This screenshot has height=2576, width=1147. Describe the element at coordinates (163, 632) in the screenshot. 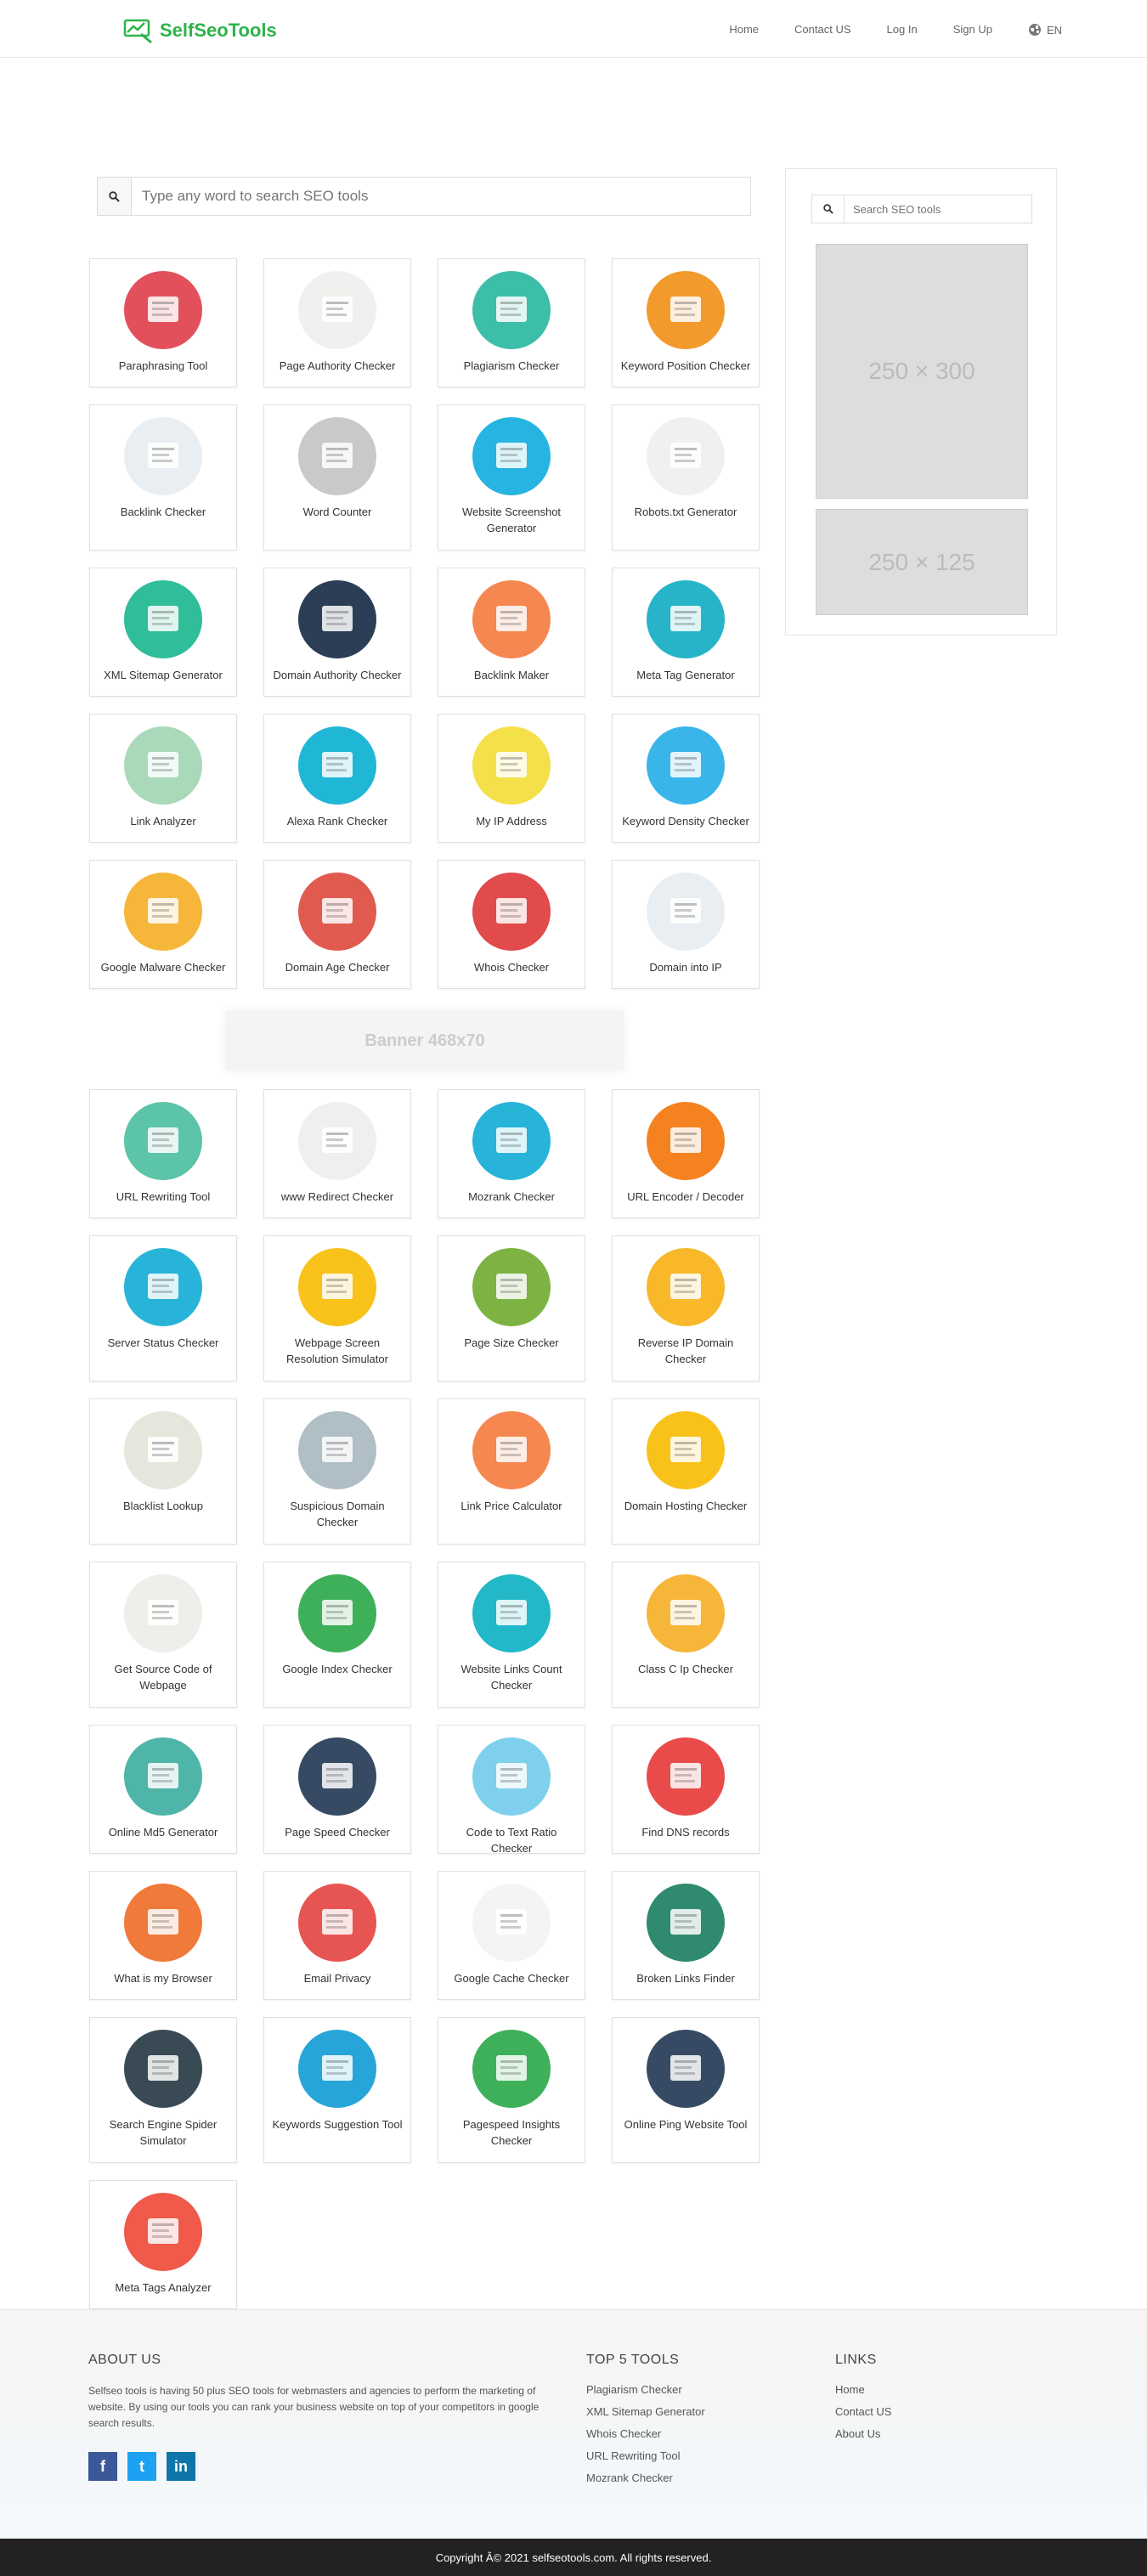

I see `tool-card: XML Sitemap Generator` at that location.